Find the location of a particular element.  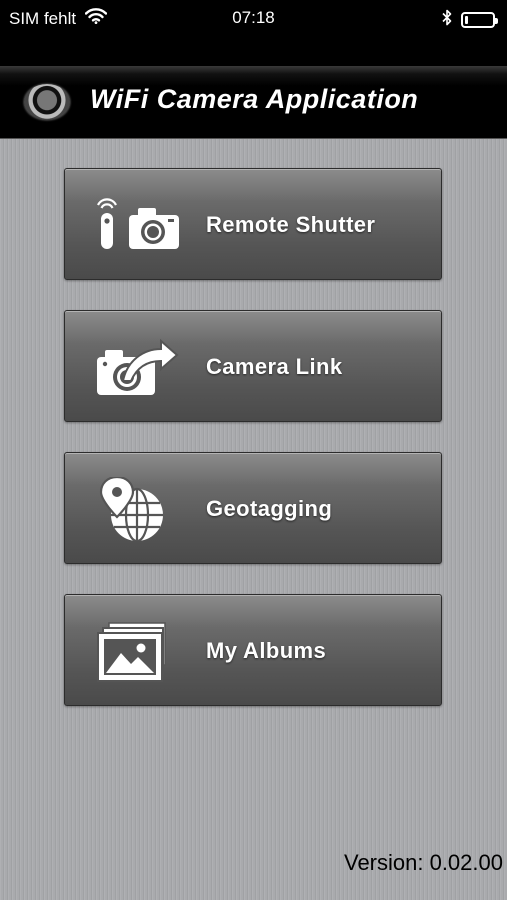

camera-lens-icon is located at coordinates (47, 102).